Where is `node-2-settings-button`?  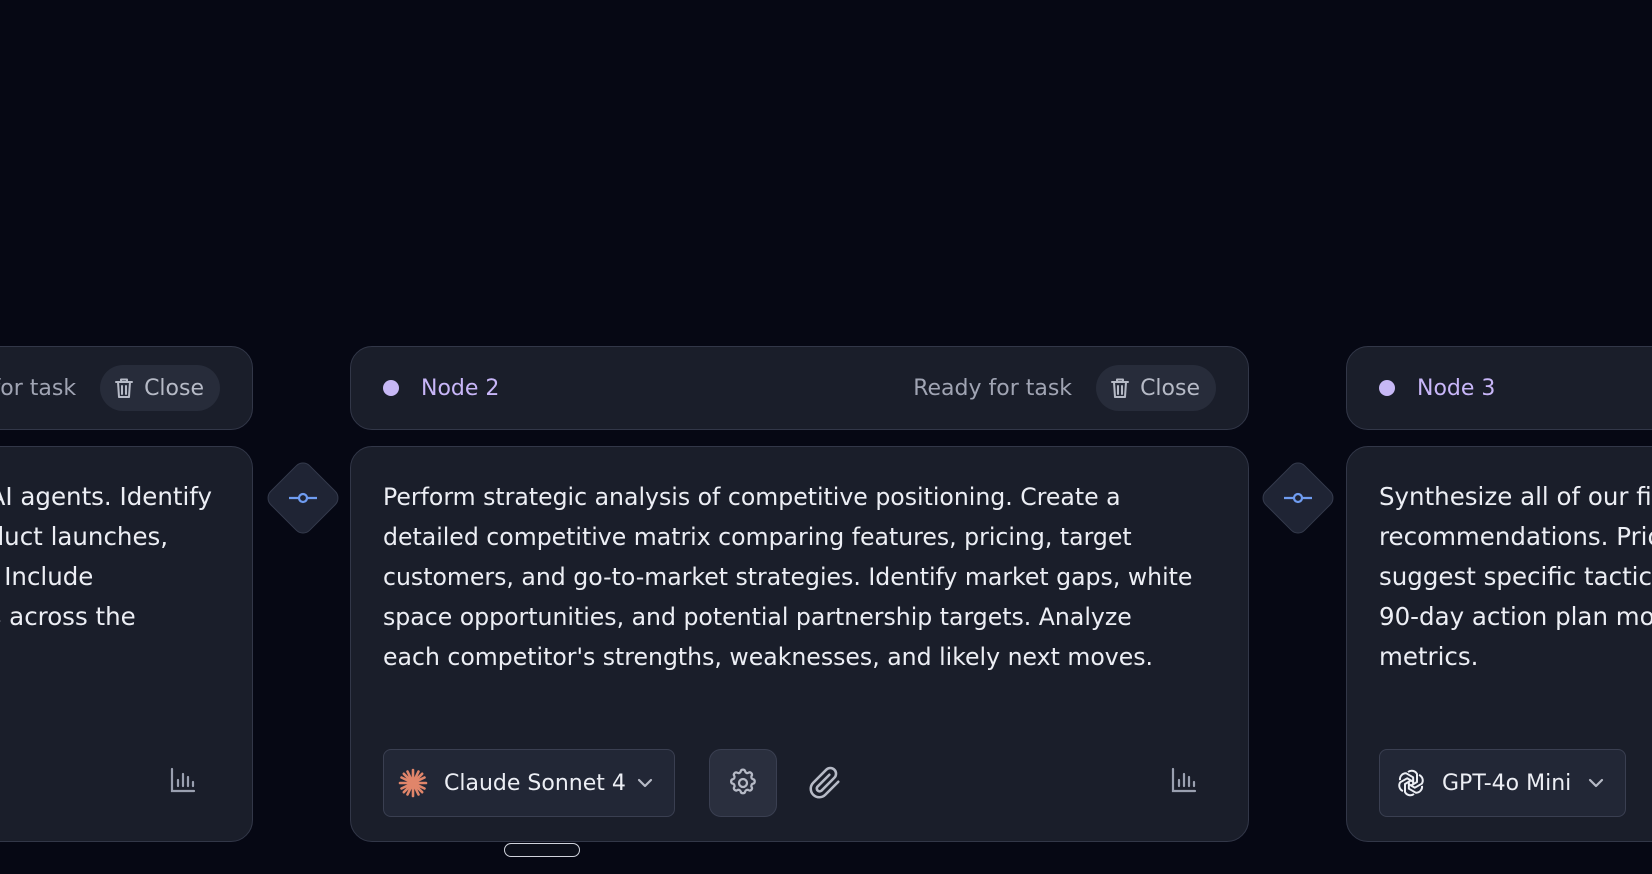 node-2-settings-button is located at coordinates (743, 783).